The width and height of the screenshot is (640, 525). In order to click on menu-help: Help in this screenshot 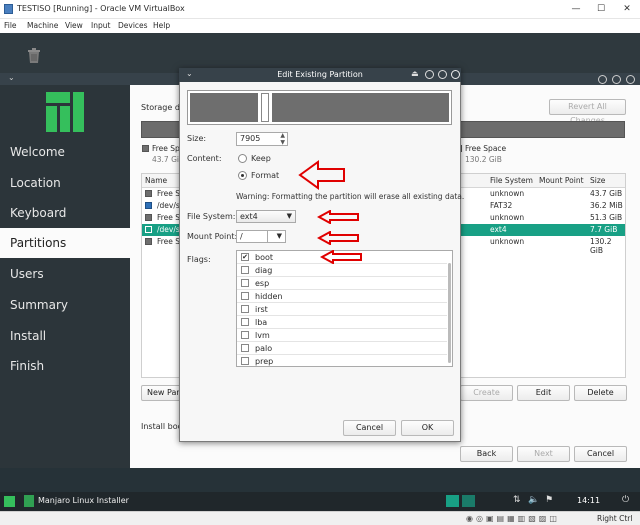, I will do `click(161, 25)`.